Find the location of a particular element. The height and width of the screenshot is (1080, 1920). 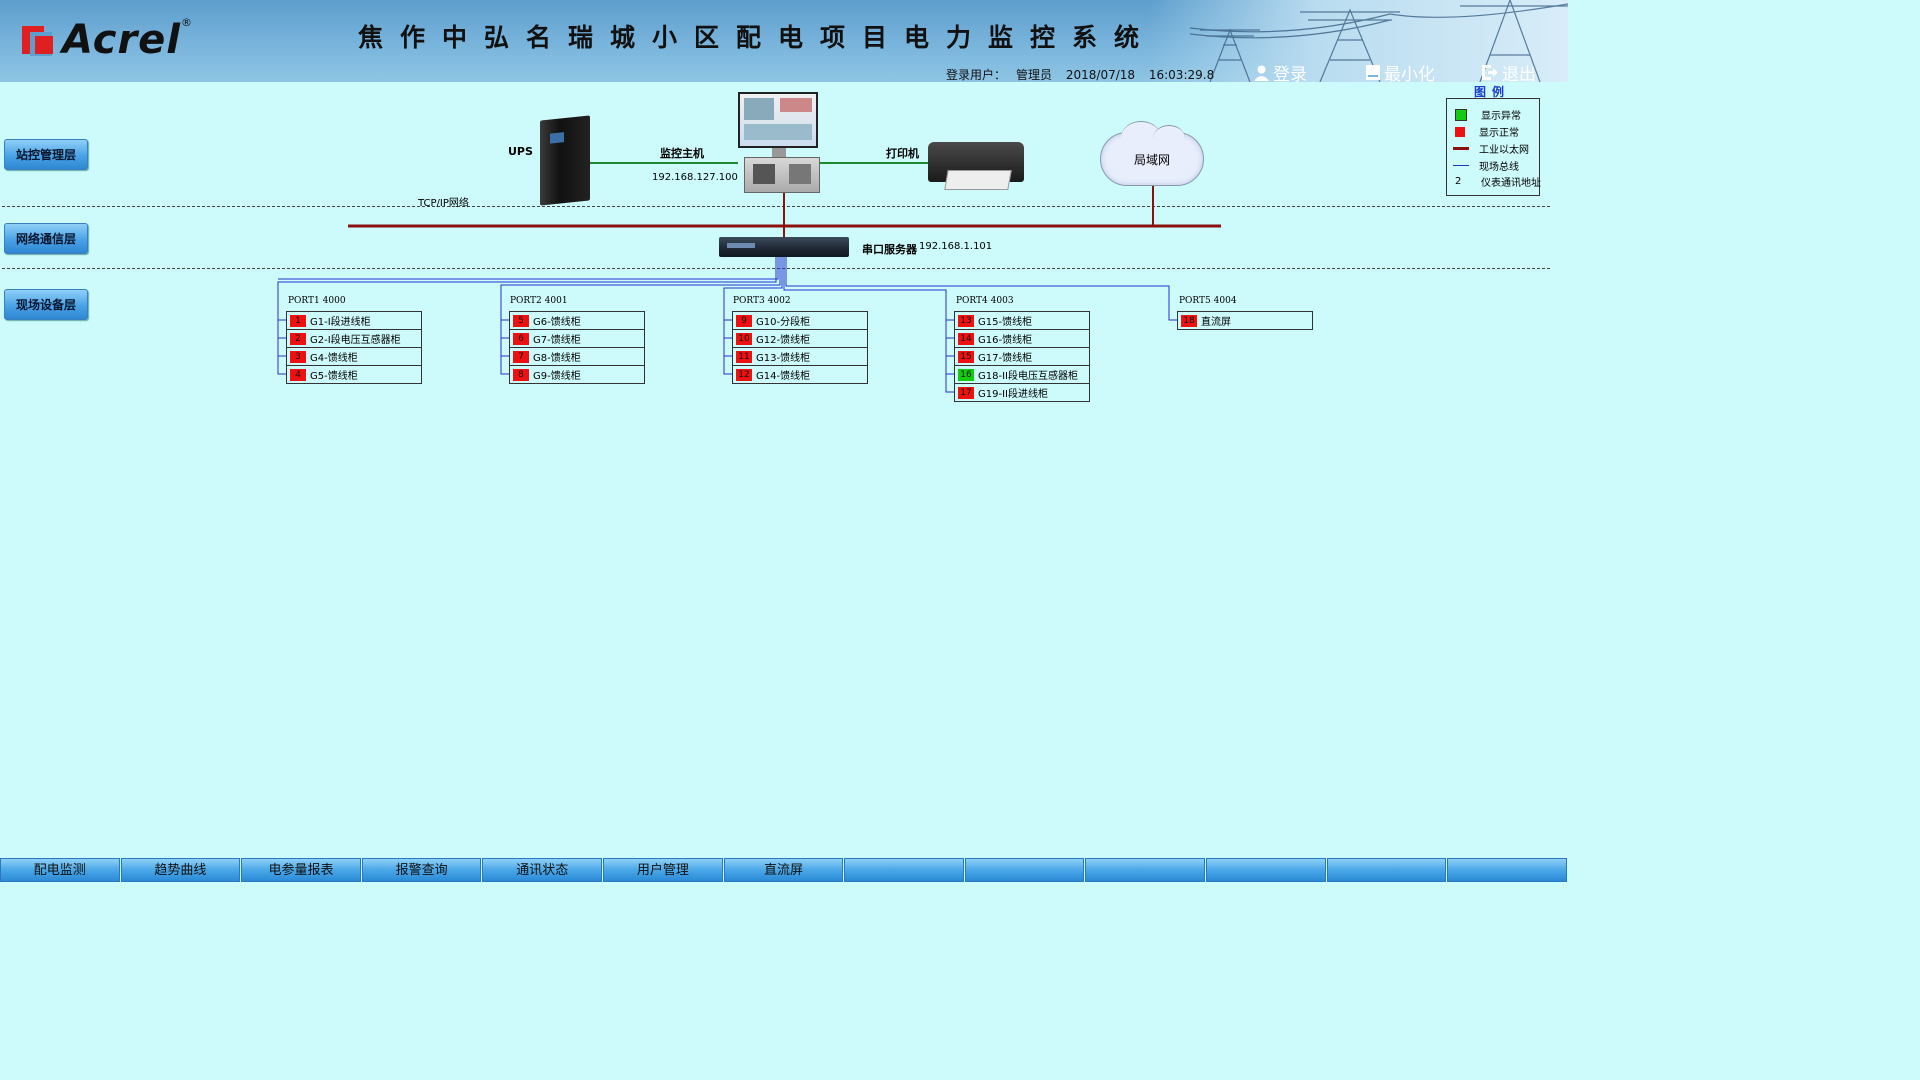

device-row: 1 G1-I段进线柜 is located at coordinates (354, 321).